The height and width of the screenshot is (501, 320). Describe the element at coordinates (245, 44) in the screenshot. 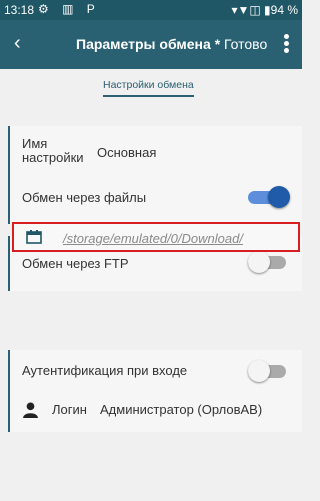

I see `done-button: Готово` at that location.